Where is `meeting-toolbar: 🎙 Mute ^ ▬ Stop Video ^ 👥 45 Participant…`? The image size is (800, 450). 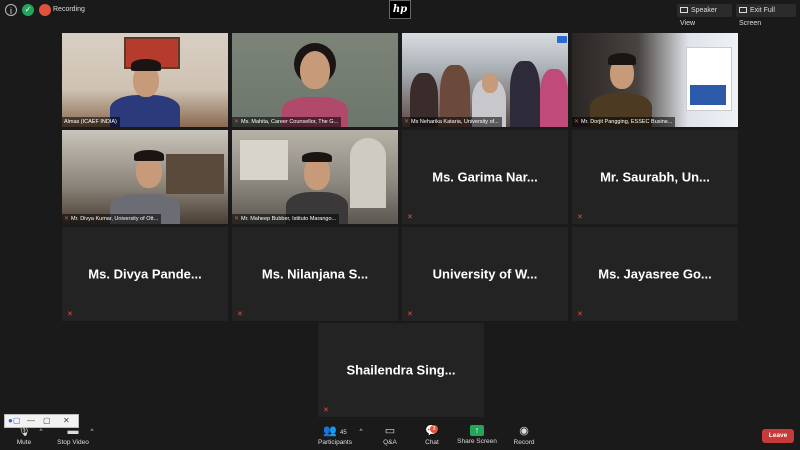 meeting-toolbar: 🎙 Mute ^ ▬ Stop Video ^ 👥 45 Participant… is located at coordinates (400, 436).